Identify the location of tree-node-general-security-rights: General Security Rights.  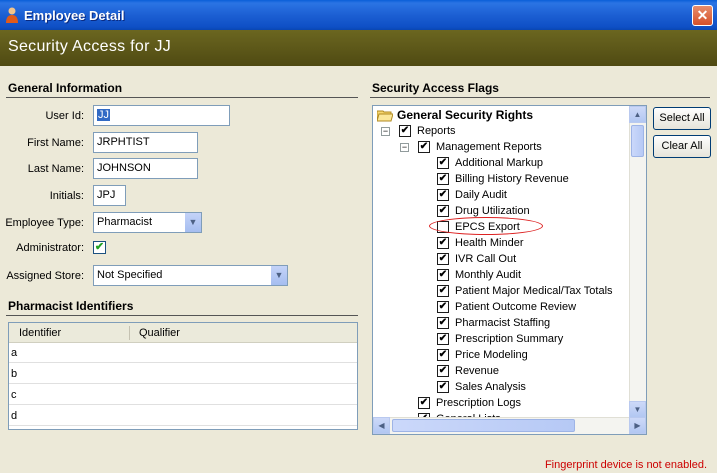
(502, 116).